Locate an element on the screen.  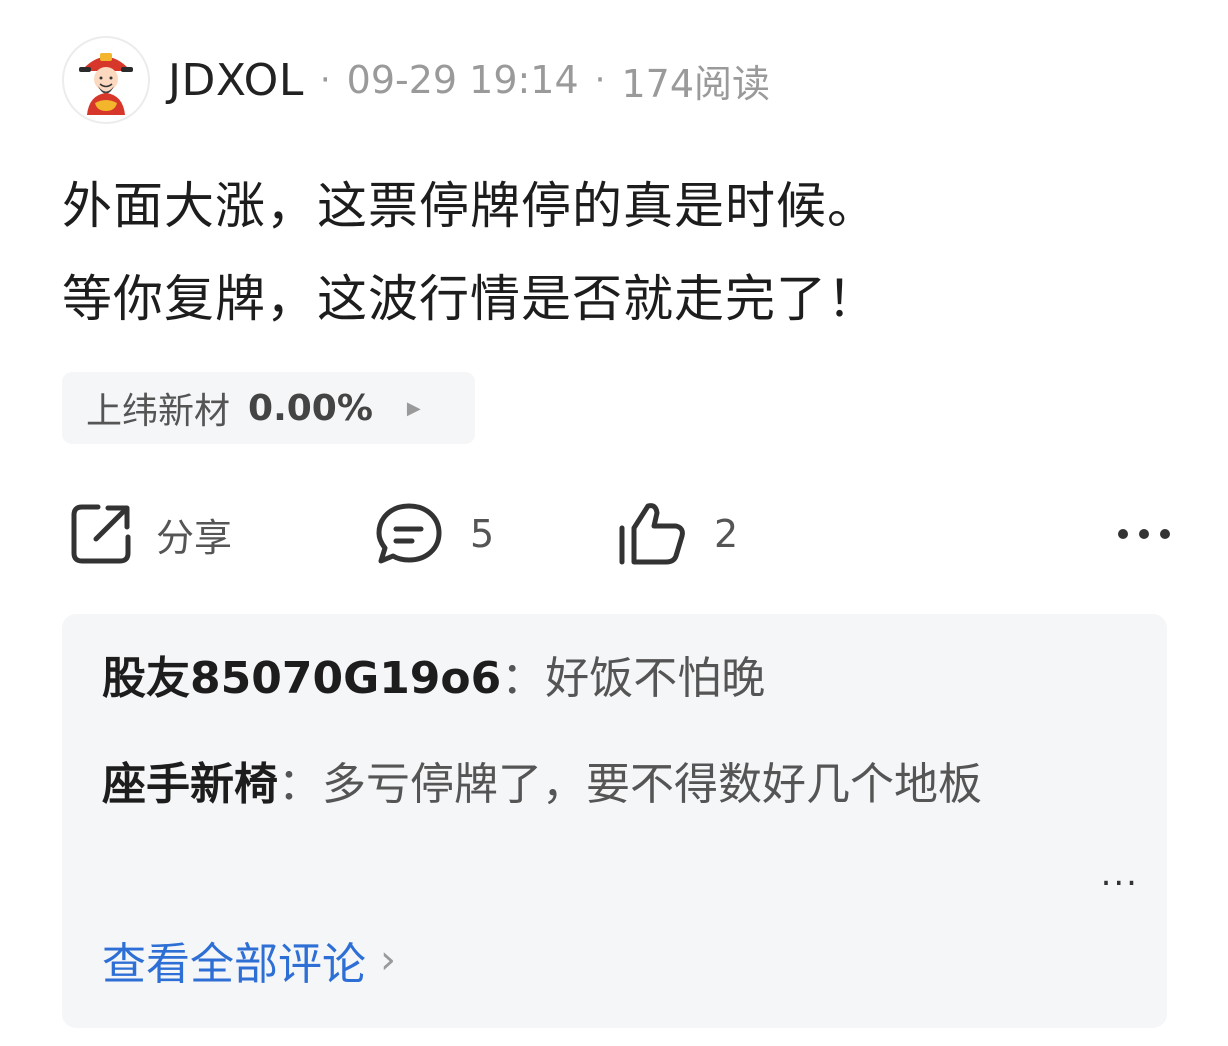
read-count: 174阅读 is located at coordinates (696, 83).